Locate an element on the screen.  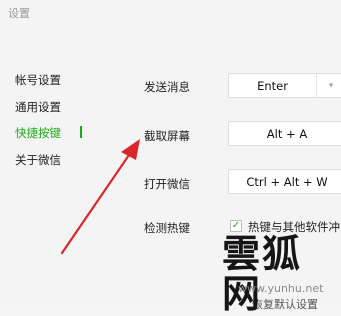
watermark-logo: 雲狐网 is located at coordinates (262, 273).